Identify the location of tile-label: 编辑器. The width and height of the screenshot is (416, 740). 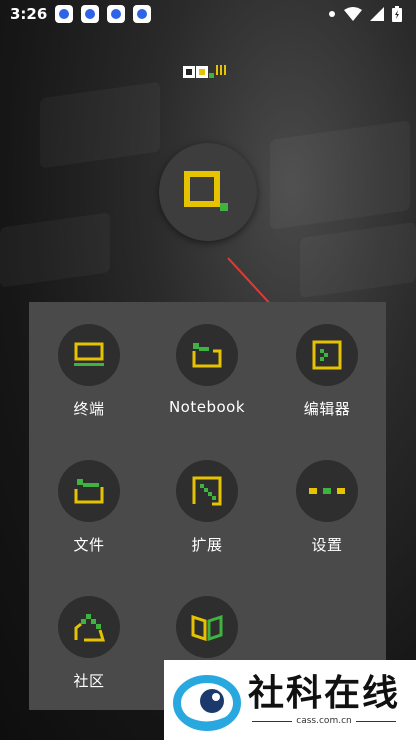
(327, 409).